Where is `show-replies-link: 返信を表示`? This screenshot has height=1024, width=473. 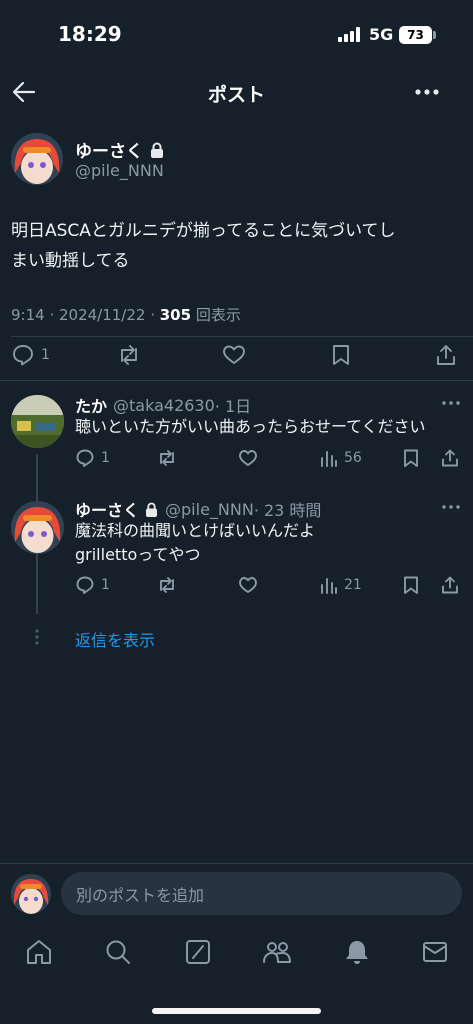
show-replies-link: 返信を表示 is located at coordinates (115, 639).